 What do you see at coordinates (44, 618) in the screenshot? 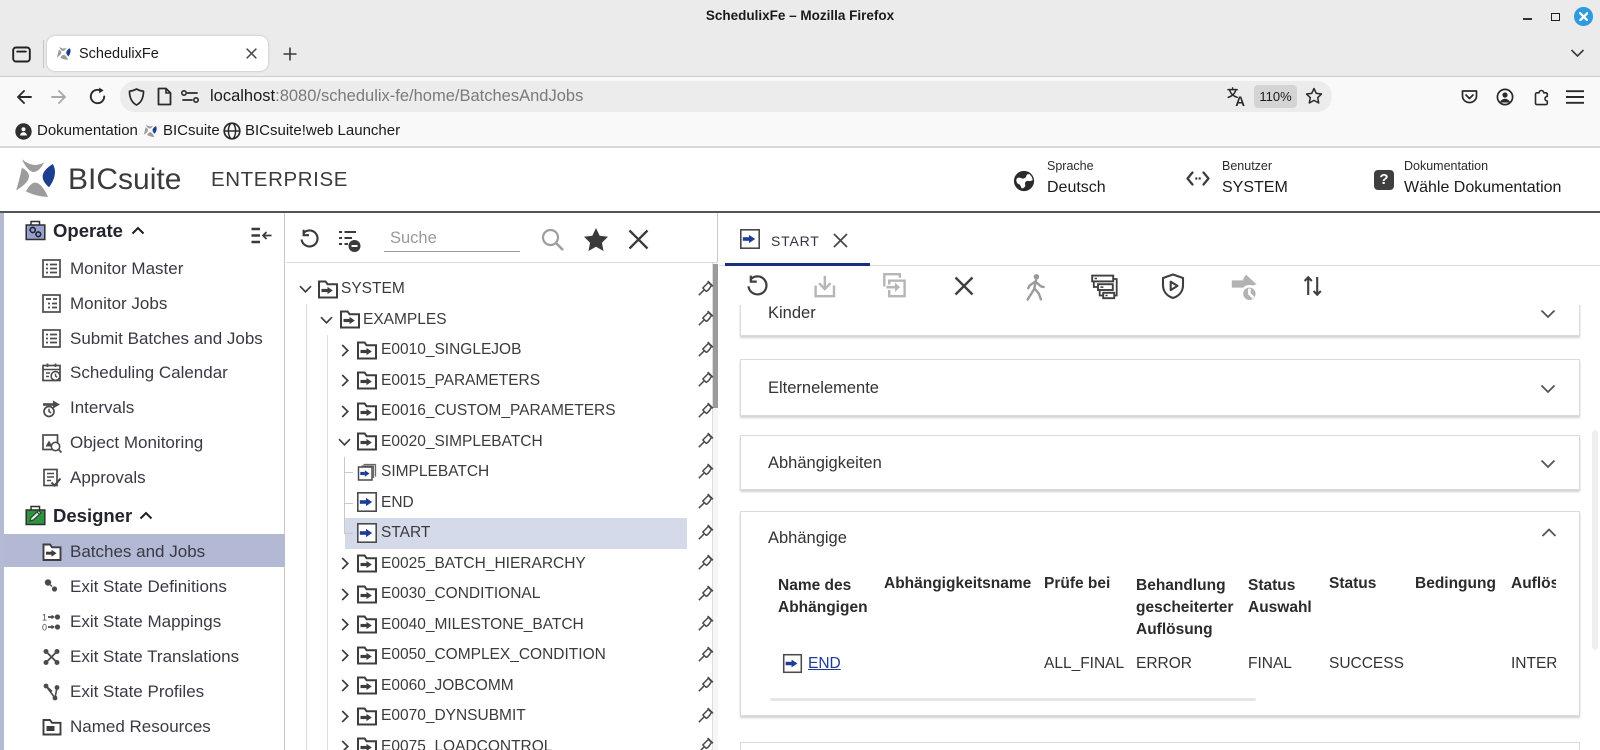
I see `svg-text: 1` at bounding box center [44, 618].